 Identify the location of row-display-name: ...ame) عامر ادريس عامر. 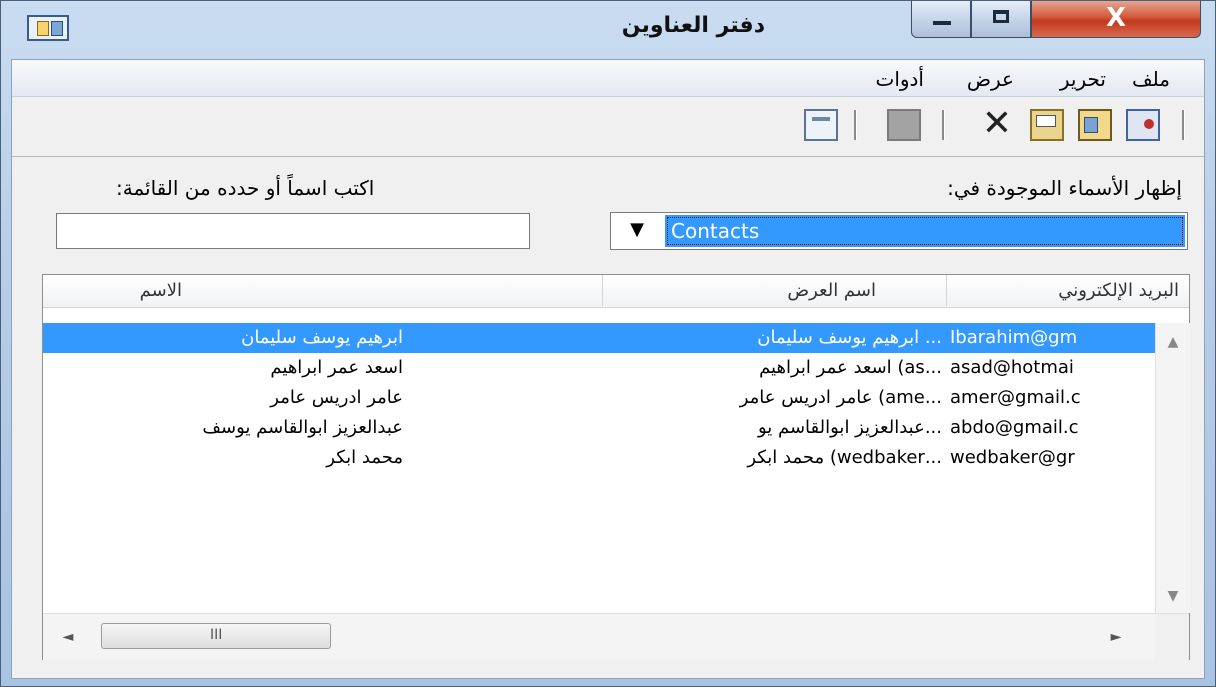
(840, 397).